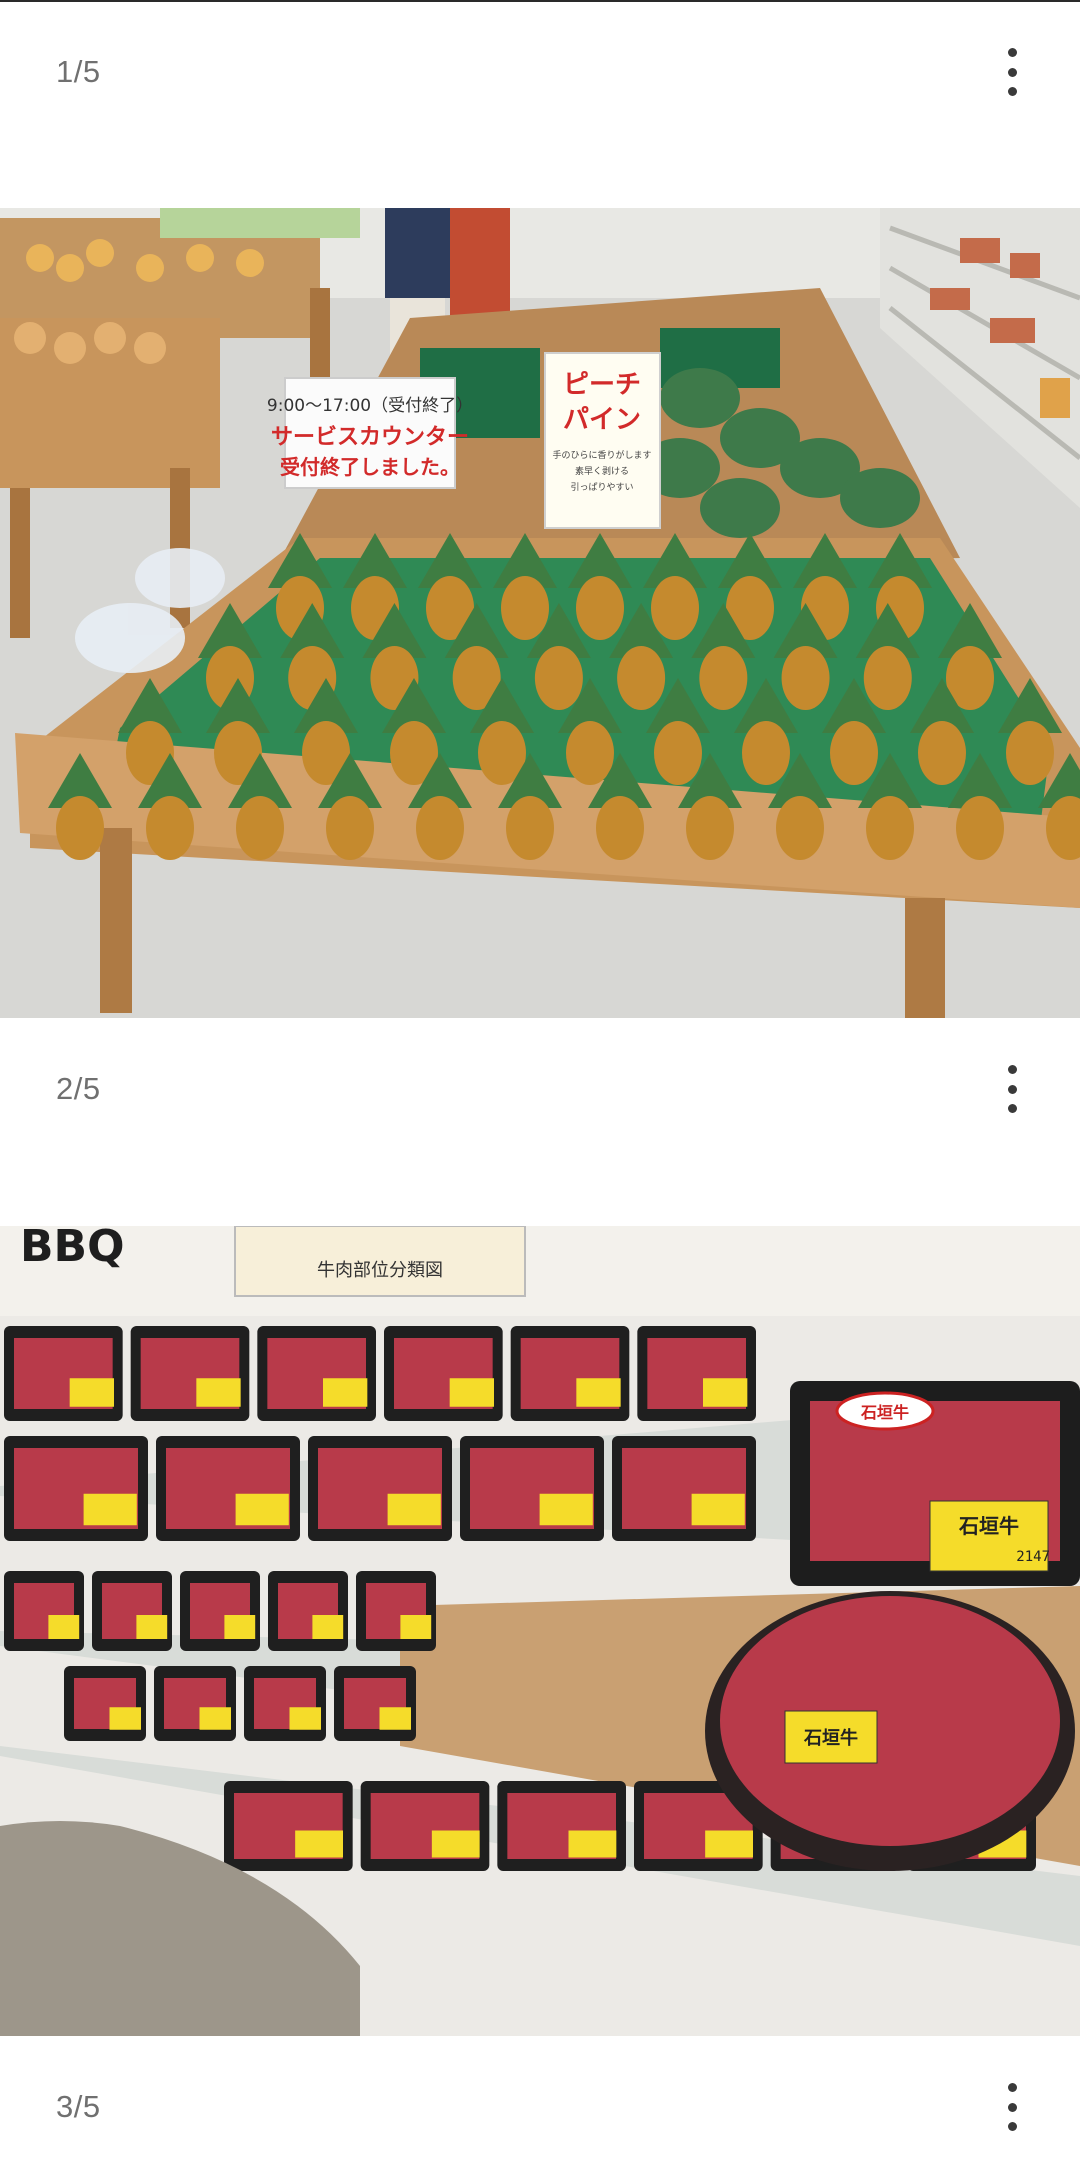 The image size is (1080, 2172). What do you see at coordinates (540, 1) in the screenshot?
I see `top-edge-line` at bounding box center [540, 1].